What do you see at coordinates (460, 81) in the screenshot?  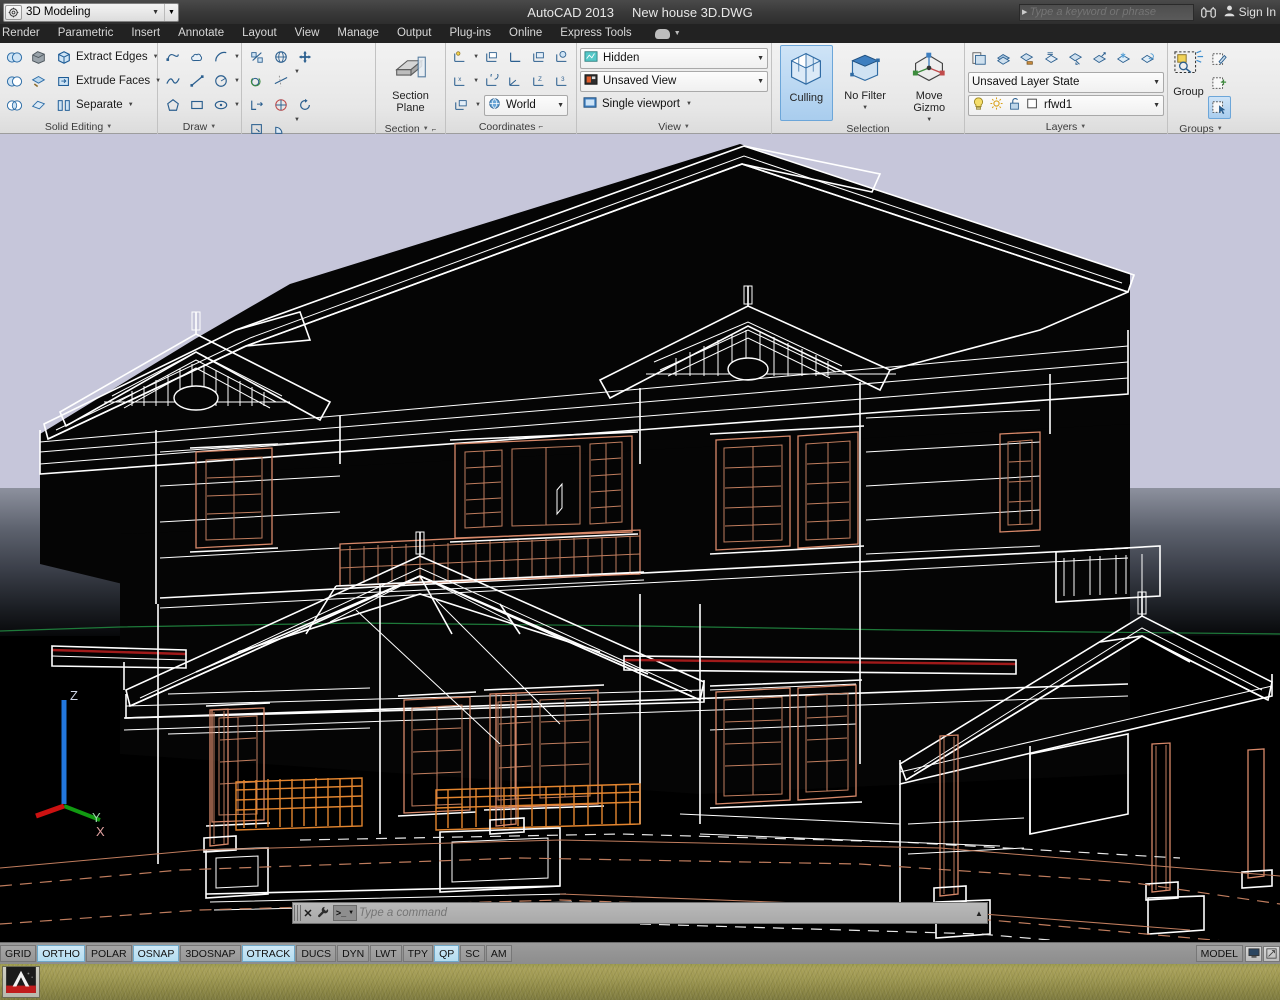 I see `ucs-x-icon: x` at bounding box center [460, 81].